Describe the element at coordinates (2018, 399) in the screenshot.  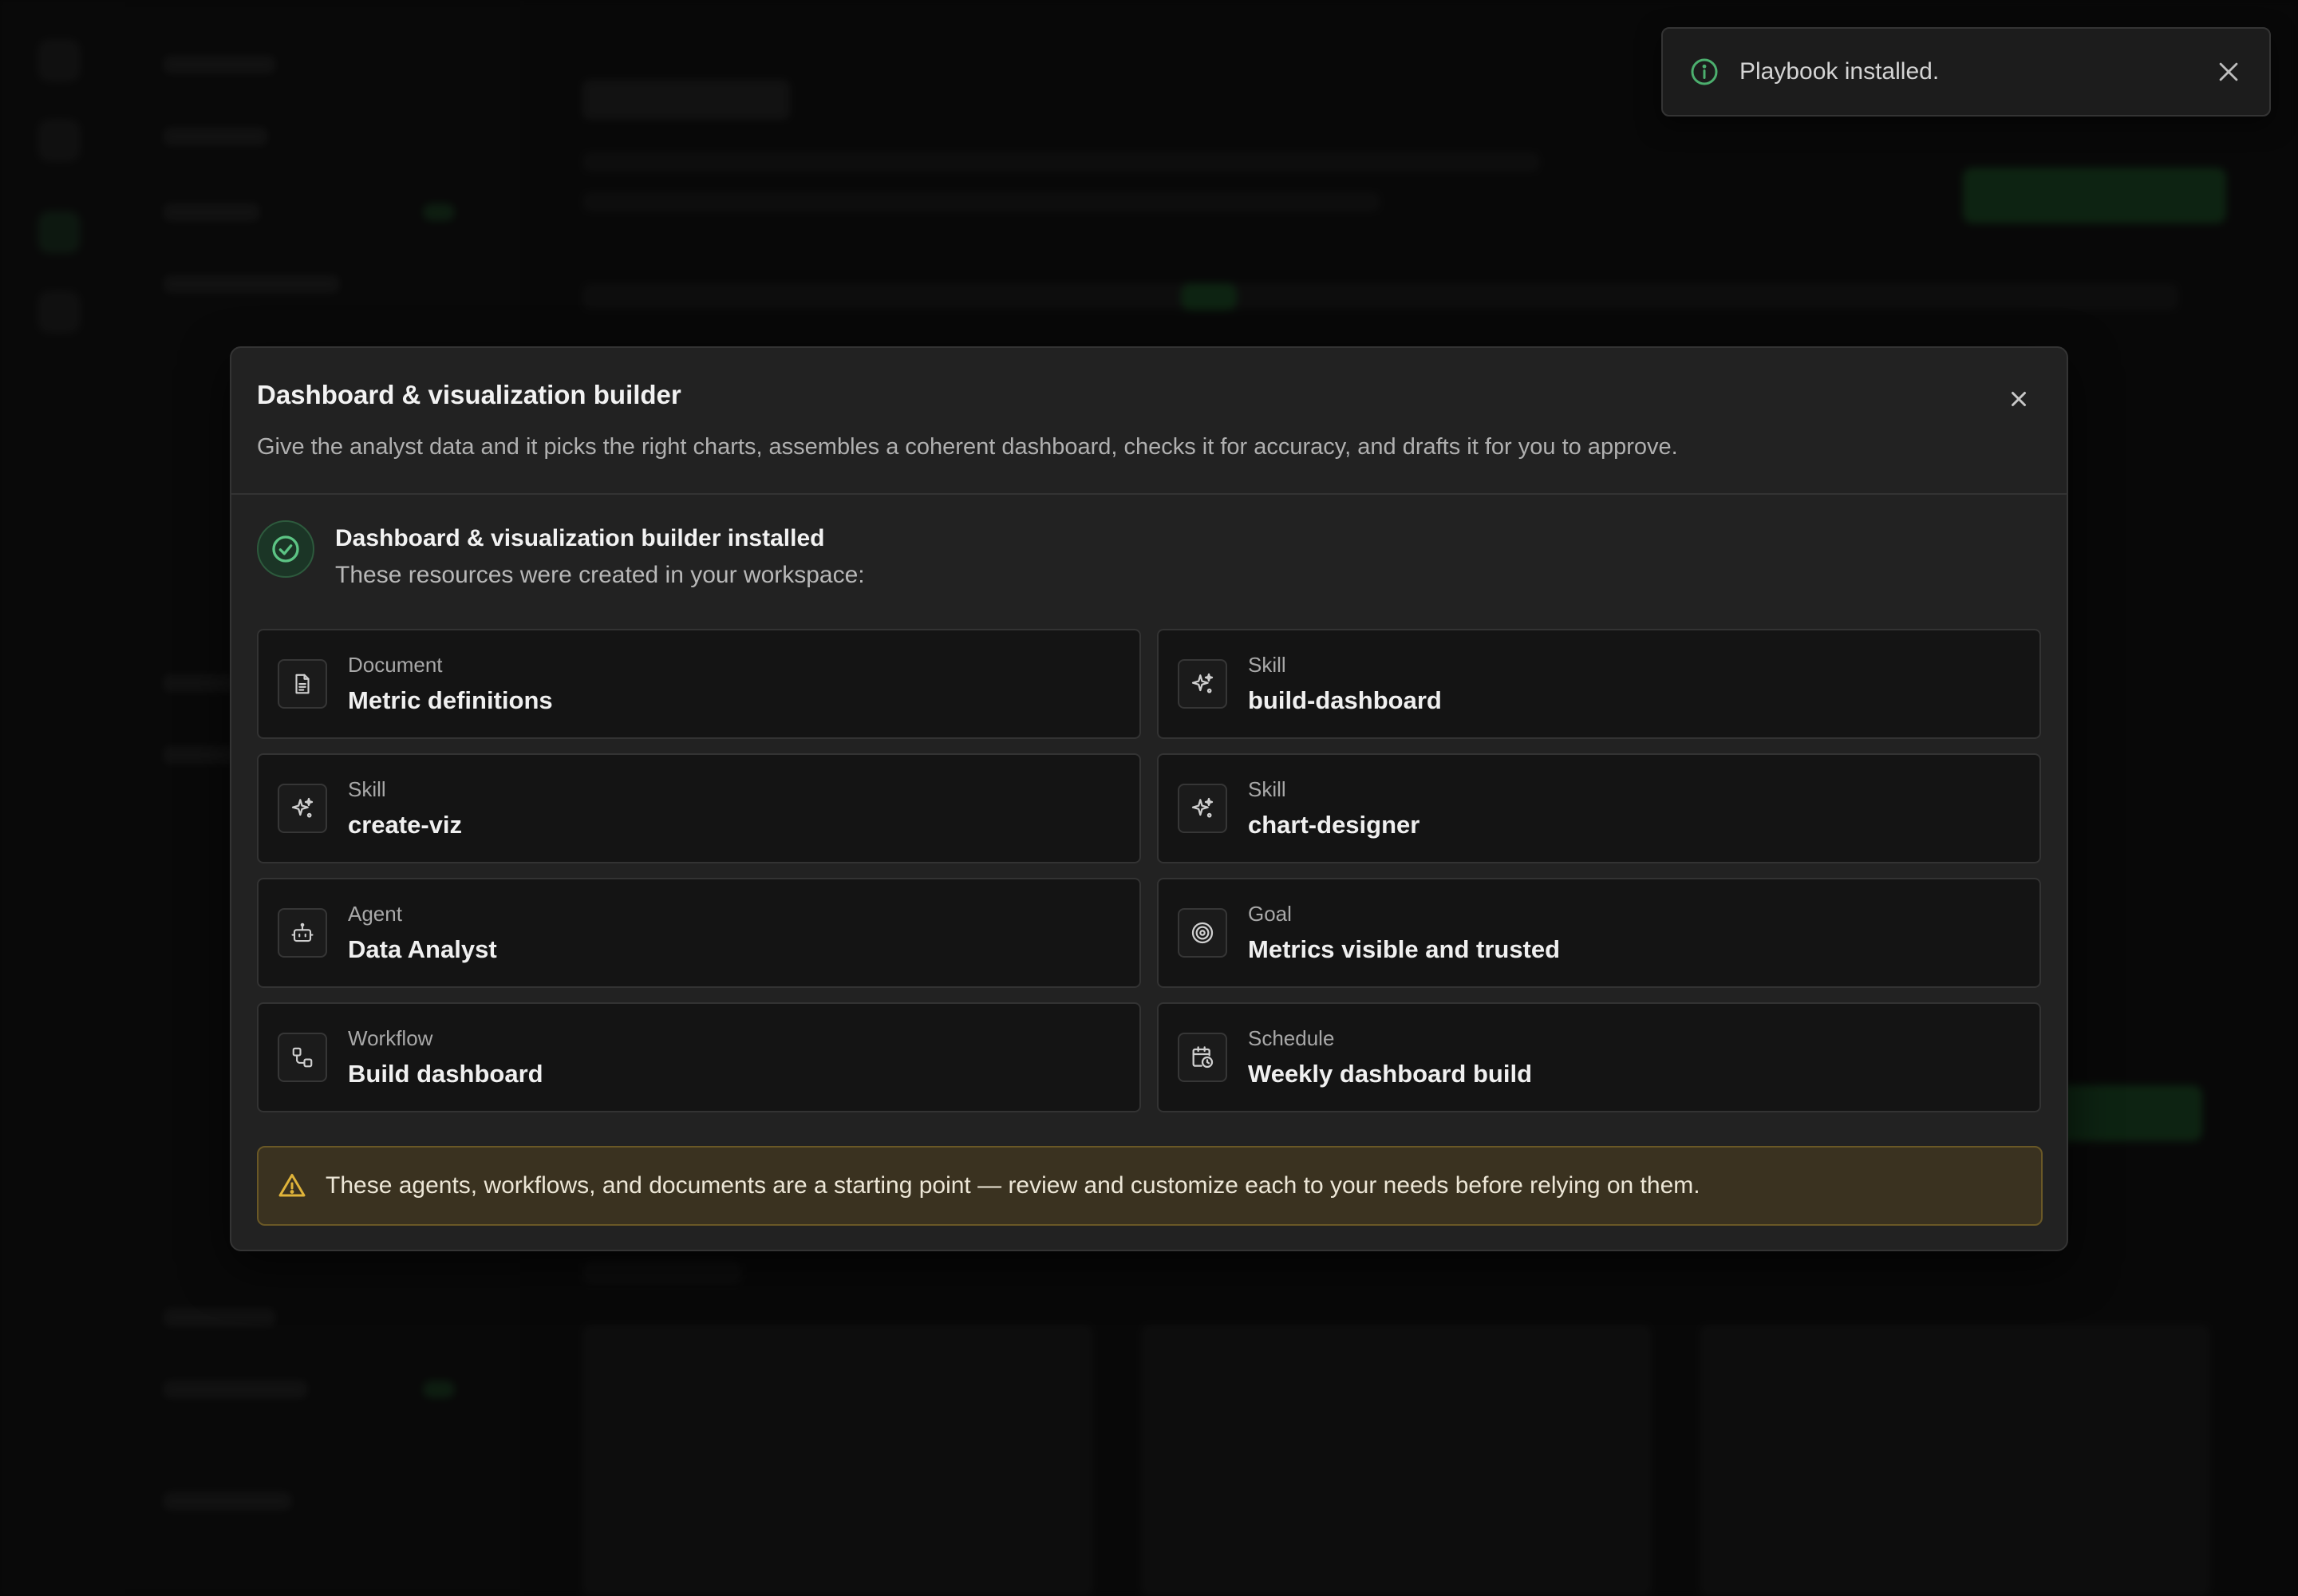
I see `dialog-close-icon` at that location.